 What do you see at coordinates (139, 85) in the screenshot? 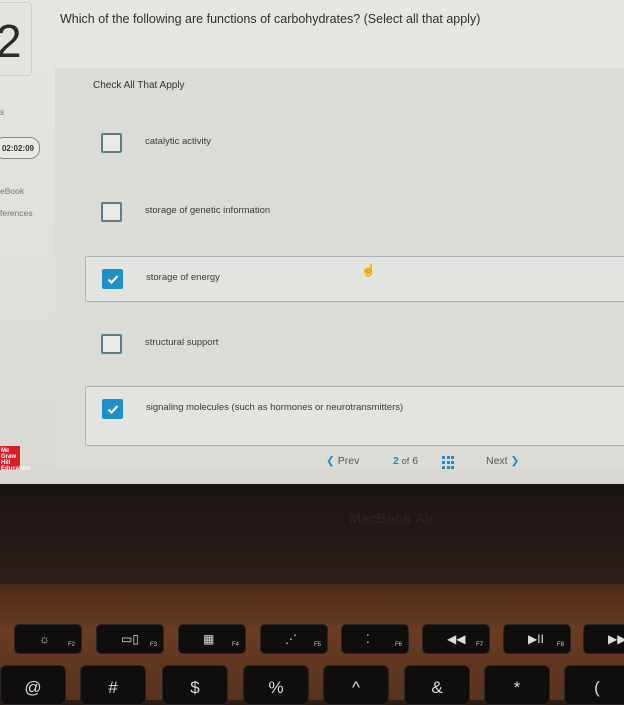
I see `check-all-instruction: Check All That Apply` at bounding box center [139, 85].